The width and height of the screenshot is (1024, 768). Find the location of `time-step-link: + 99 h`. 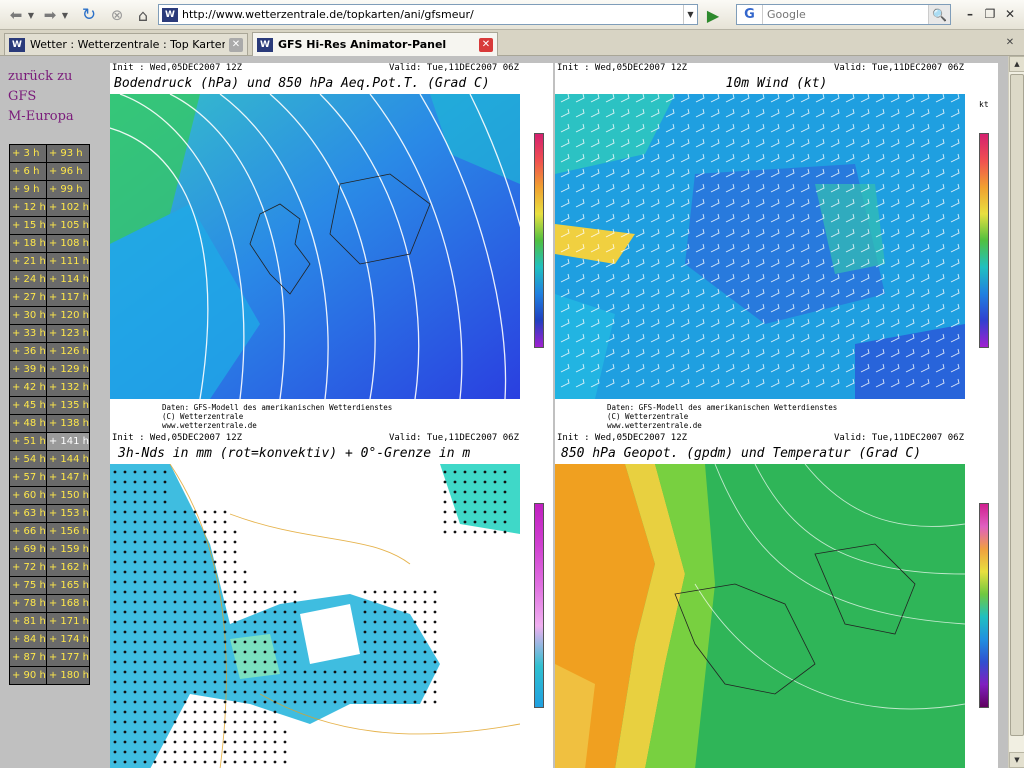

time-step-link: + 99 h is located at coordinates (67, 189).